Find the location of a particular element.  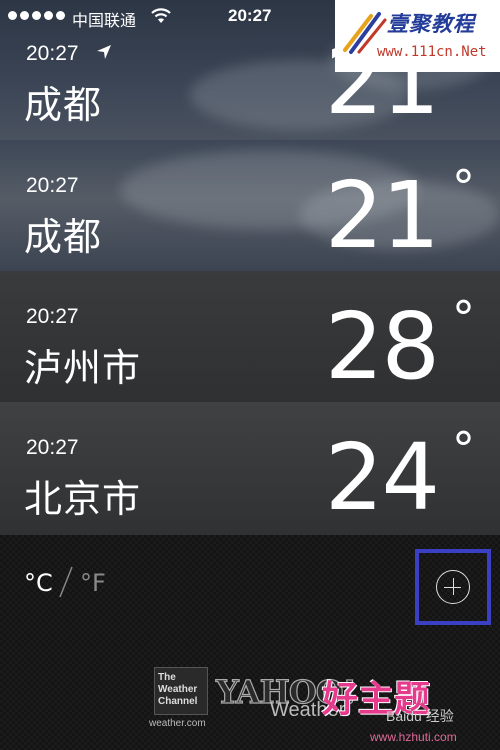

add-city-button is located at coordinates (453, 587).